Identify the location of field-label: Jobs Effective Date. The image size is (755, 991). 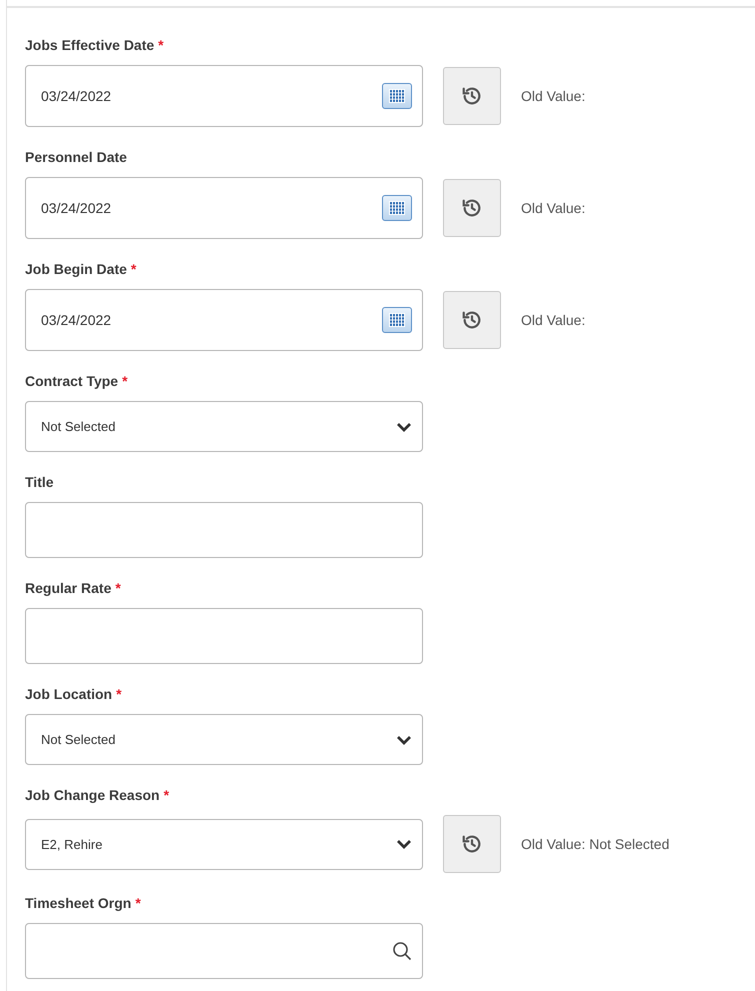
(89, 45).